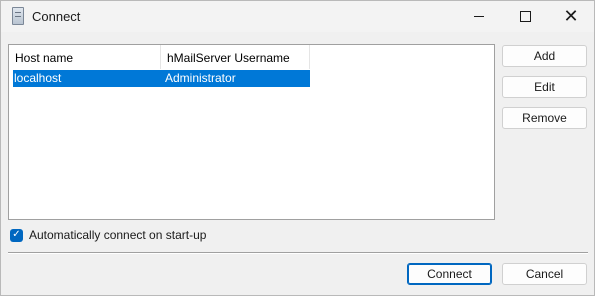 The image size is (595, 296). I want to click on close-icon: ✕, so click(571, 16).